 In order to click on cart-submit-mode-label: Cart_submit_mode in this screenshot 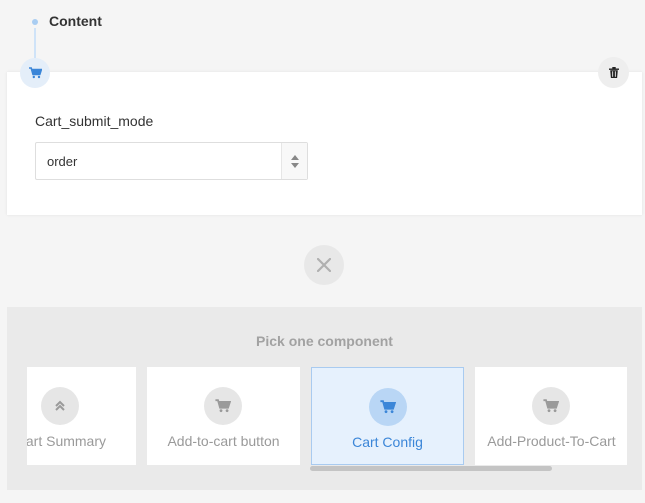, I will do `click(94, 121)`.